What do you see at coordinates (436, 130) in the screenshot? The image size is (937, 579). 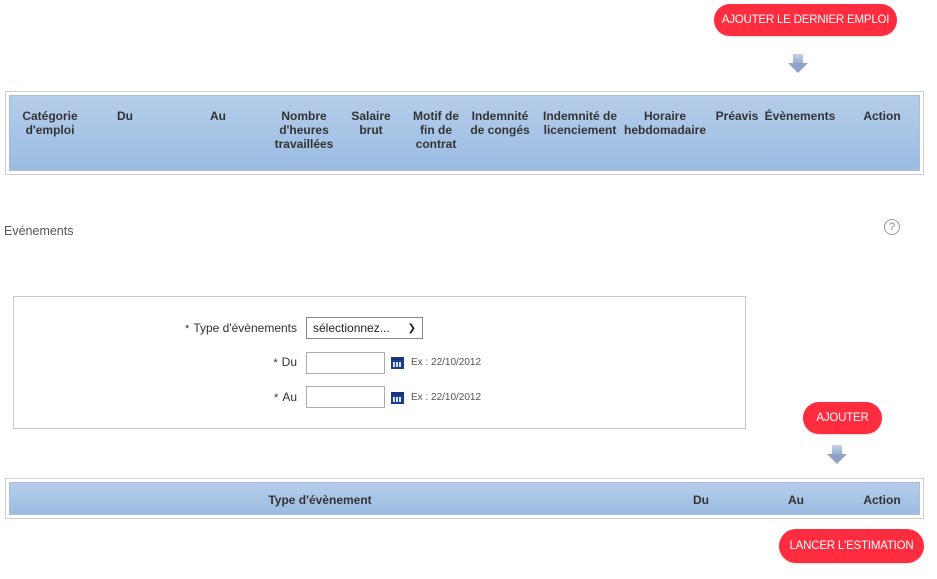 I see `col-header-end-reason: Motif de fin de contrat` at bounding box center [436, 130].